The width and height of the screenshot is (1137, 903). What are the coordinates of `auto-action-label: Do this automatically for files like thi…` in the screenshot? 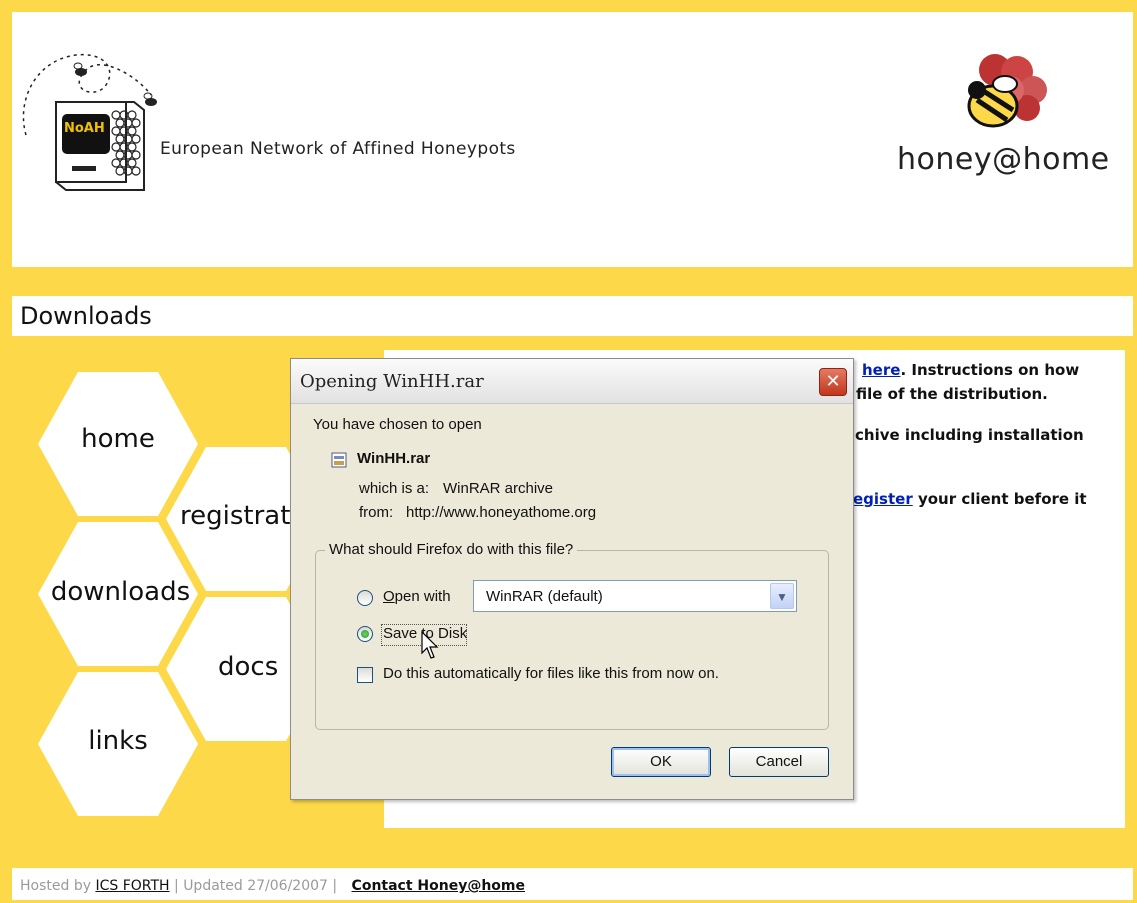 It's located at (551, 673).